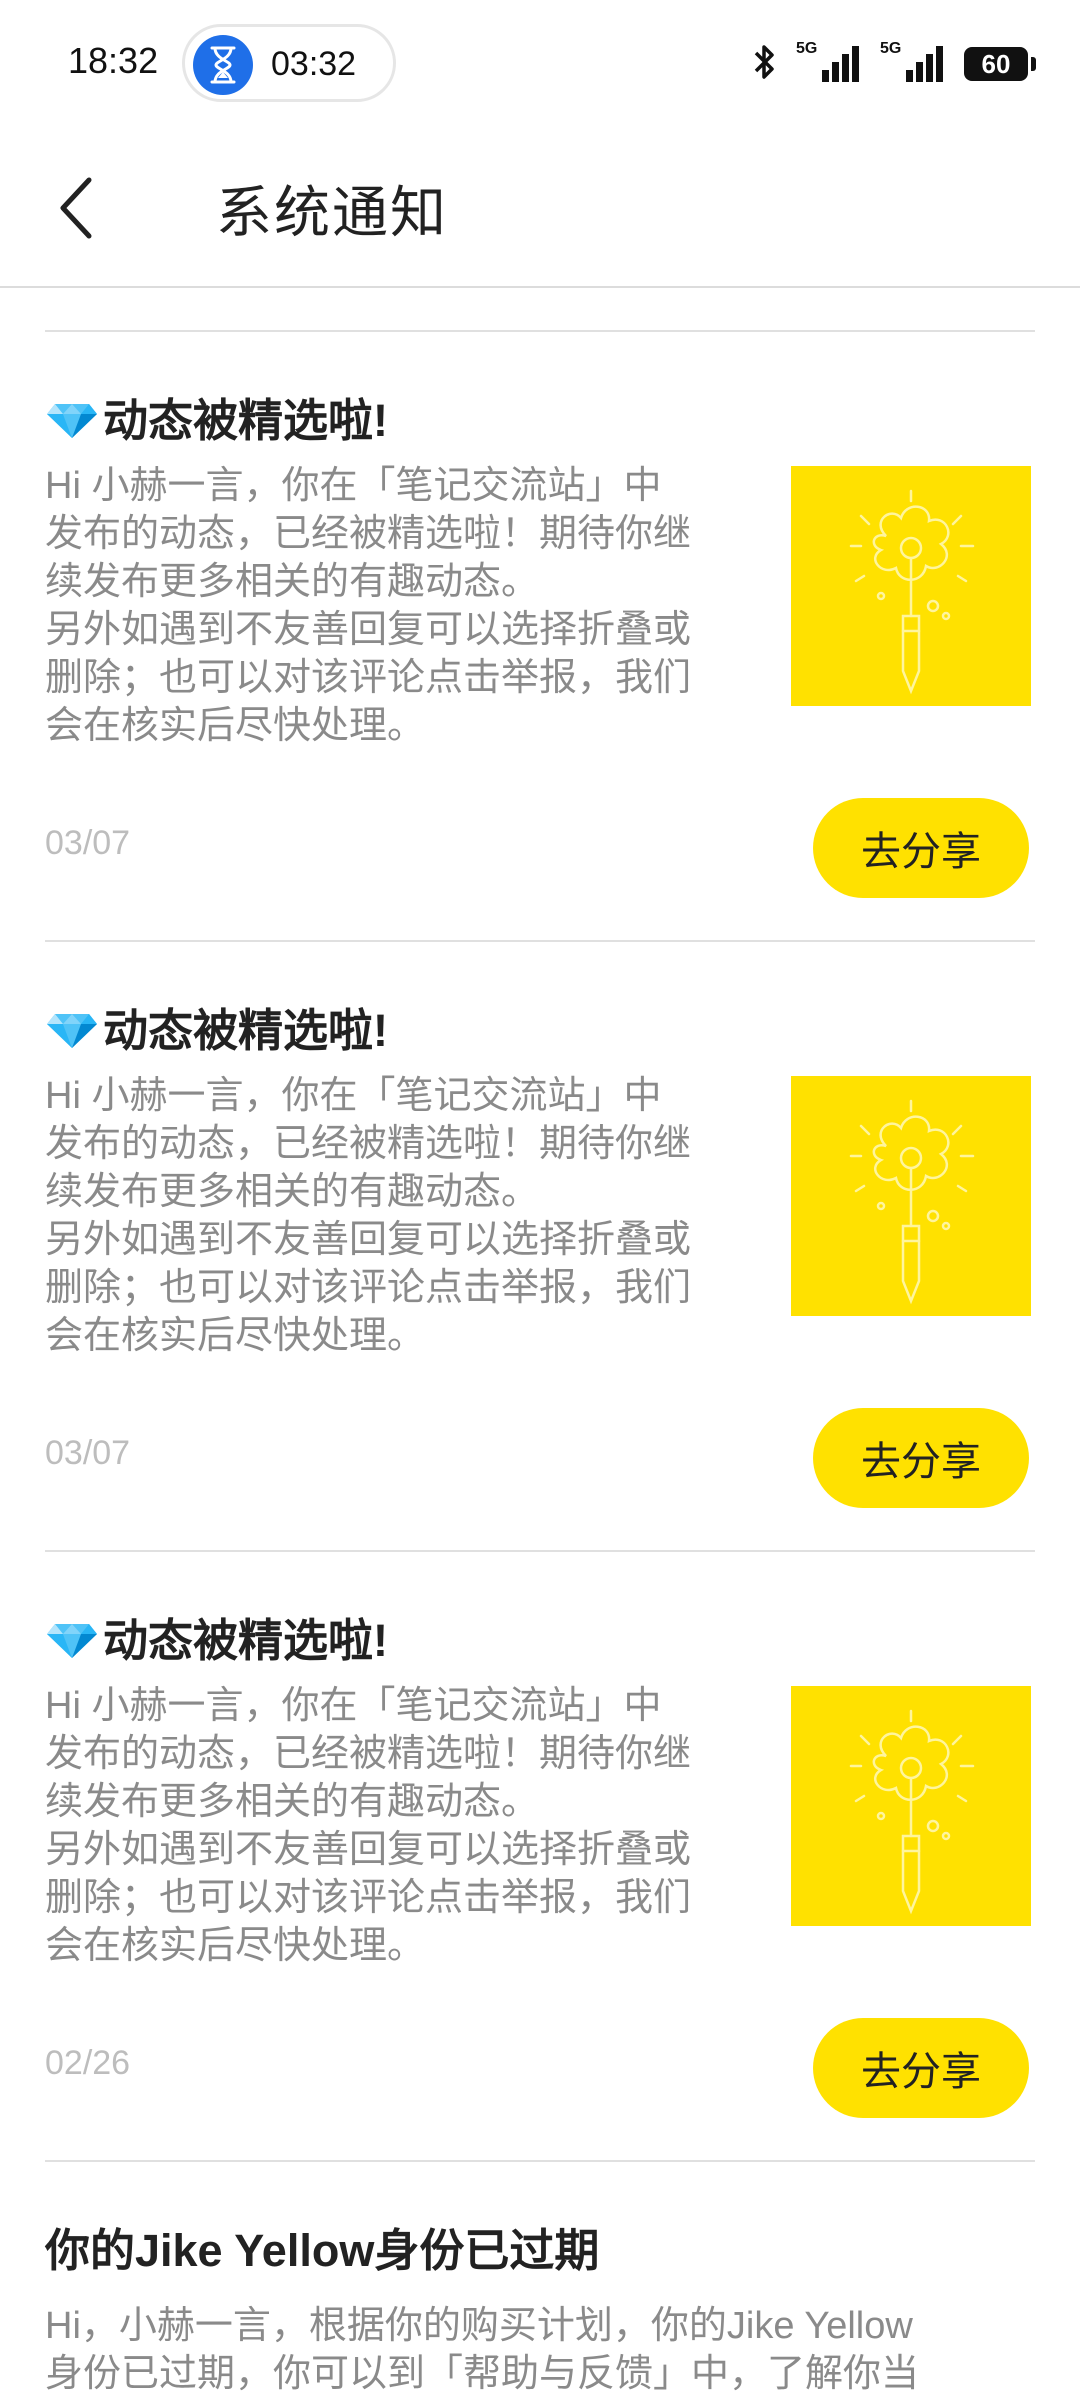 The width and height of the screenshot is (1080, 2398). Describe the element at coordinates (332, 212) in the screenshot. I see `page-title: 系统通知` at that location.